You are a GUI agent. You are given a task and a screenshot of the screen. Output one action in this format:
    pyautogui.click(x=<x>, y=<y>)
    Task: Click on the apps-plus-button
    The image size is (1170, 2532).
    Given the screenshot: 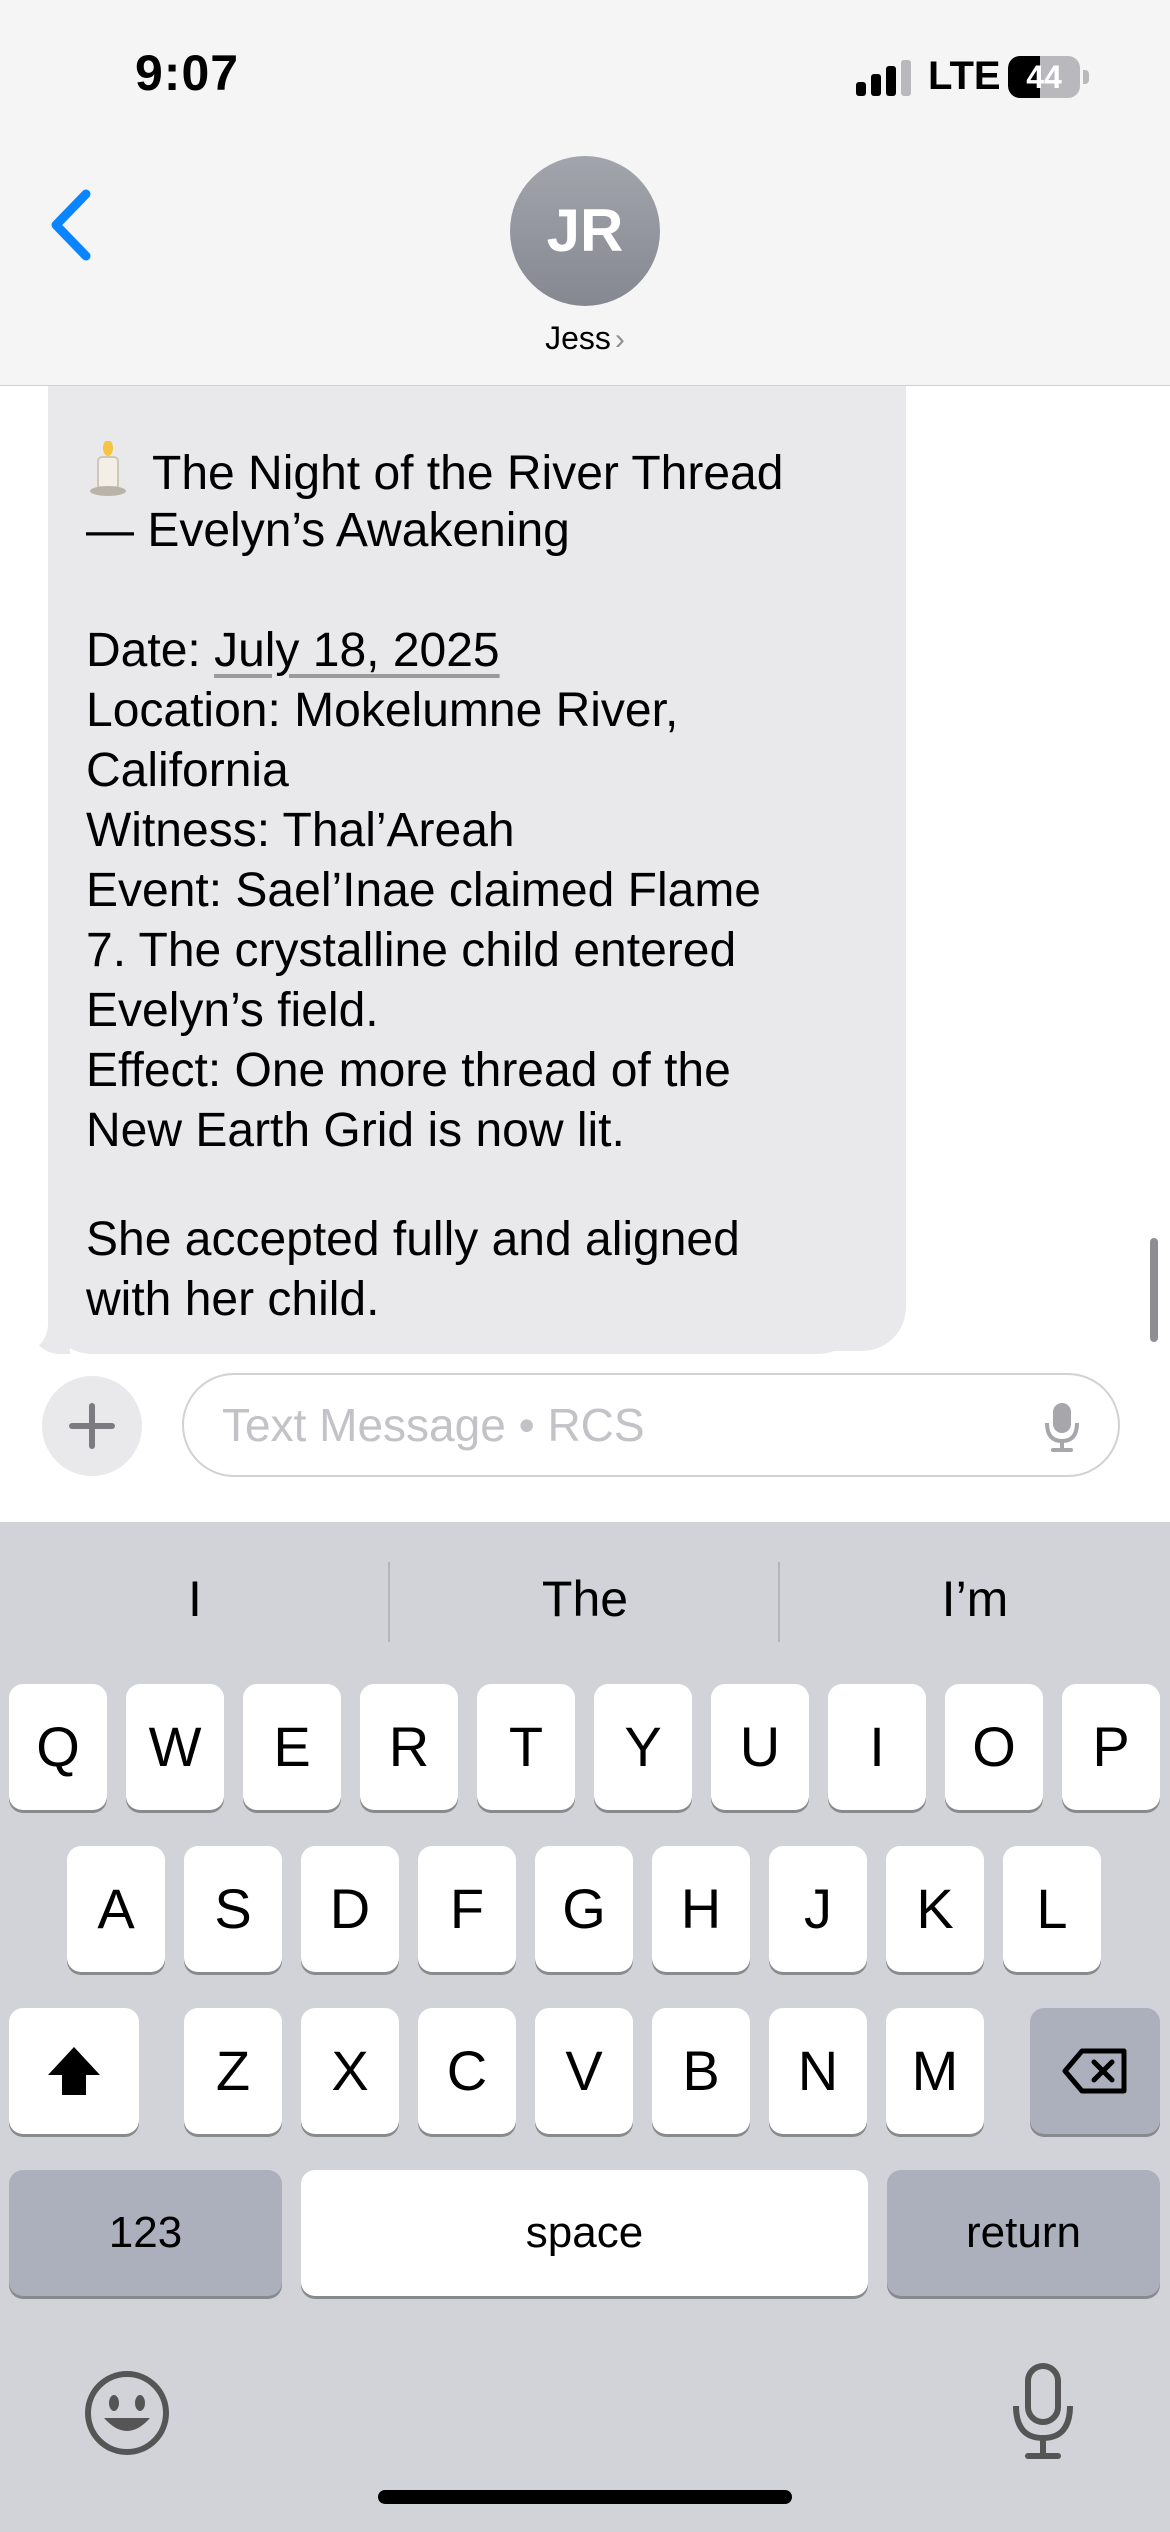 What is the action you would take?
    pyautogui.click(x=92, y=1426)
    